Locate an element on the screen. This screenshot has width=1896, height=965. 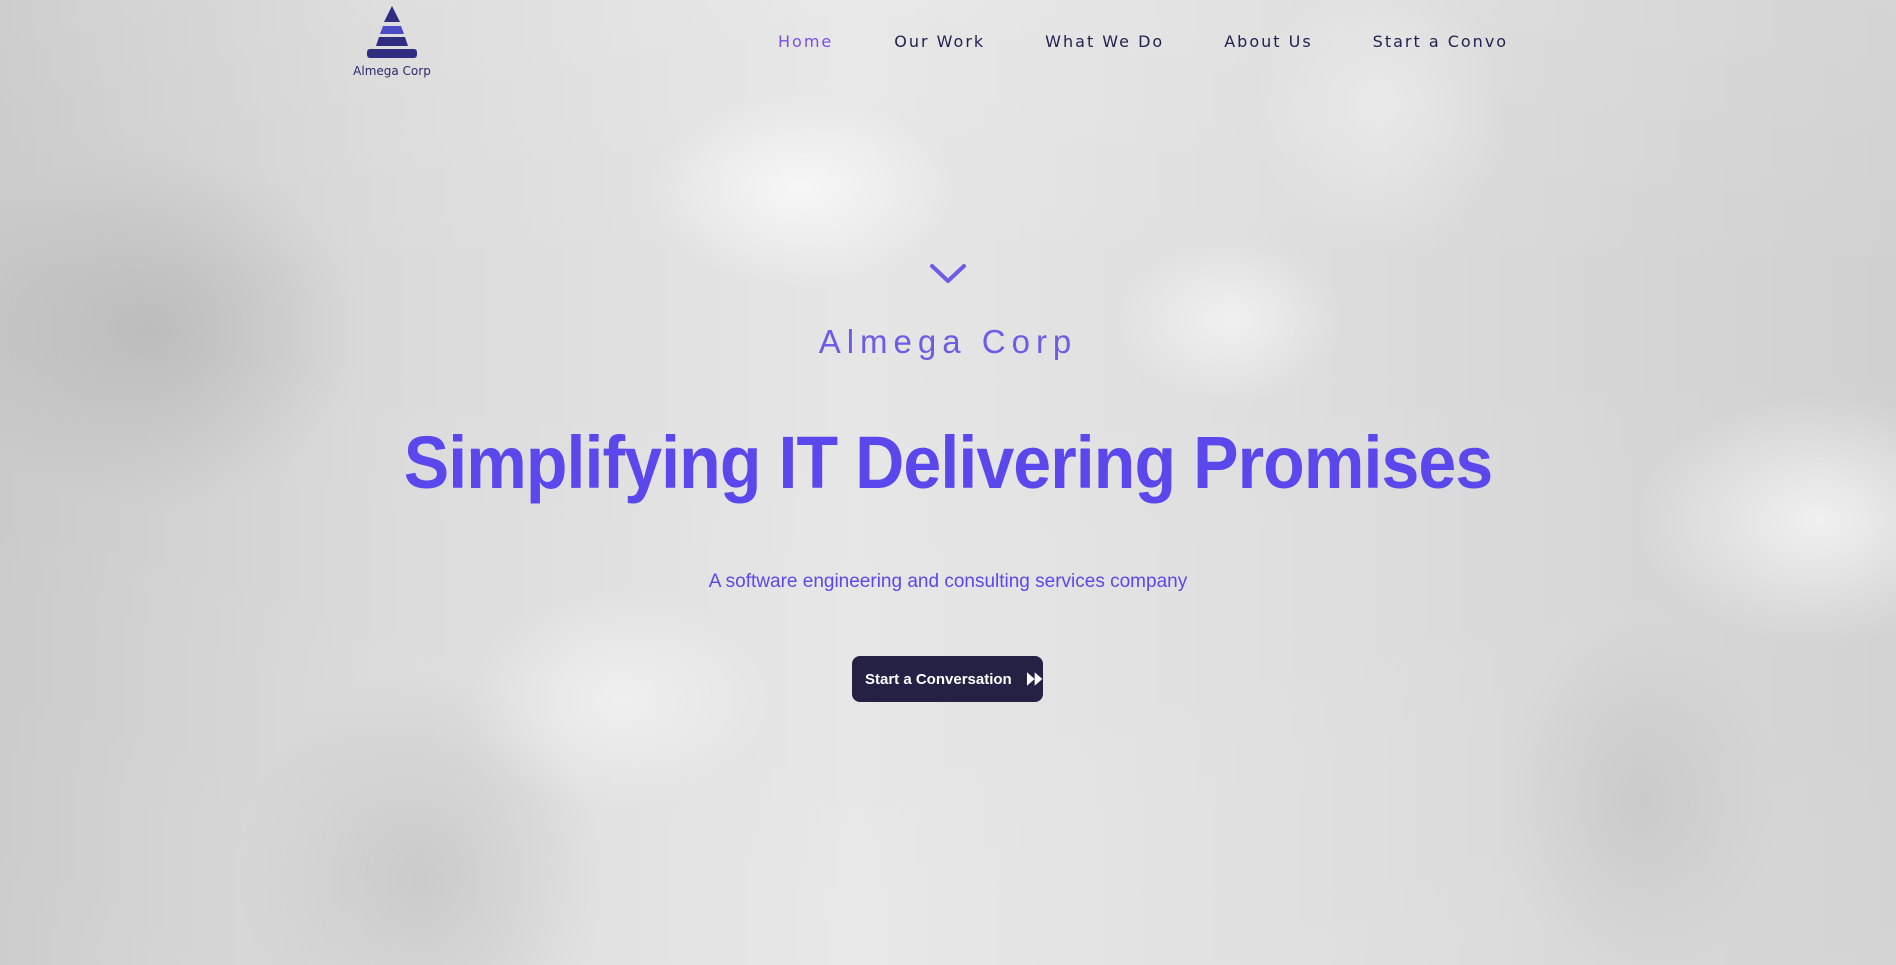
nav-home: Home is located at coordinates (805, 41).